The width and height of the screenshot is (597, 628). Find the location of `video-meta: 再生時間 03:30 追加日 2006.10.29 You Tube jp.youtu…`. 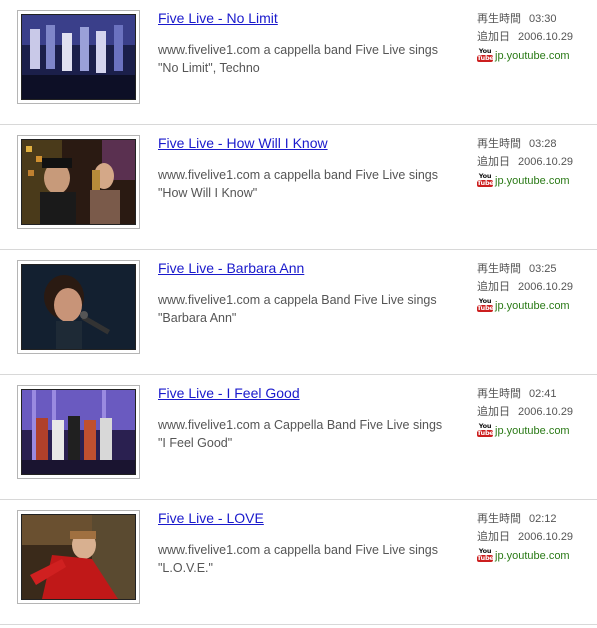

video-meta: 再生時間 03:30 追加日 2006.10.29 You Tube jp.youtu… is located at coordinates (536, 37).